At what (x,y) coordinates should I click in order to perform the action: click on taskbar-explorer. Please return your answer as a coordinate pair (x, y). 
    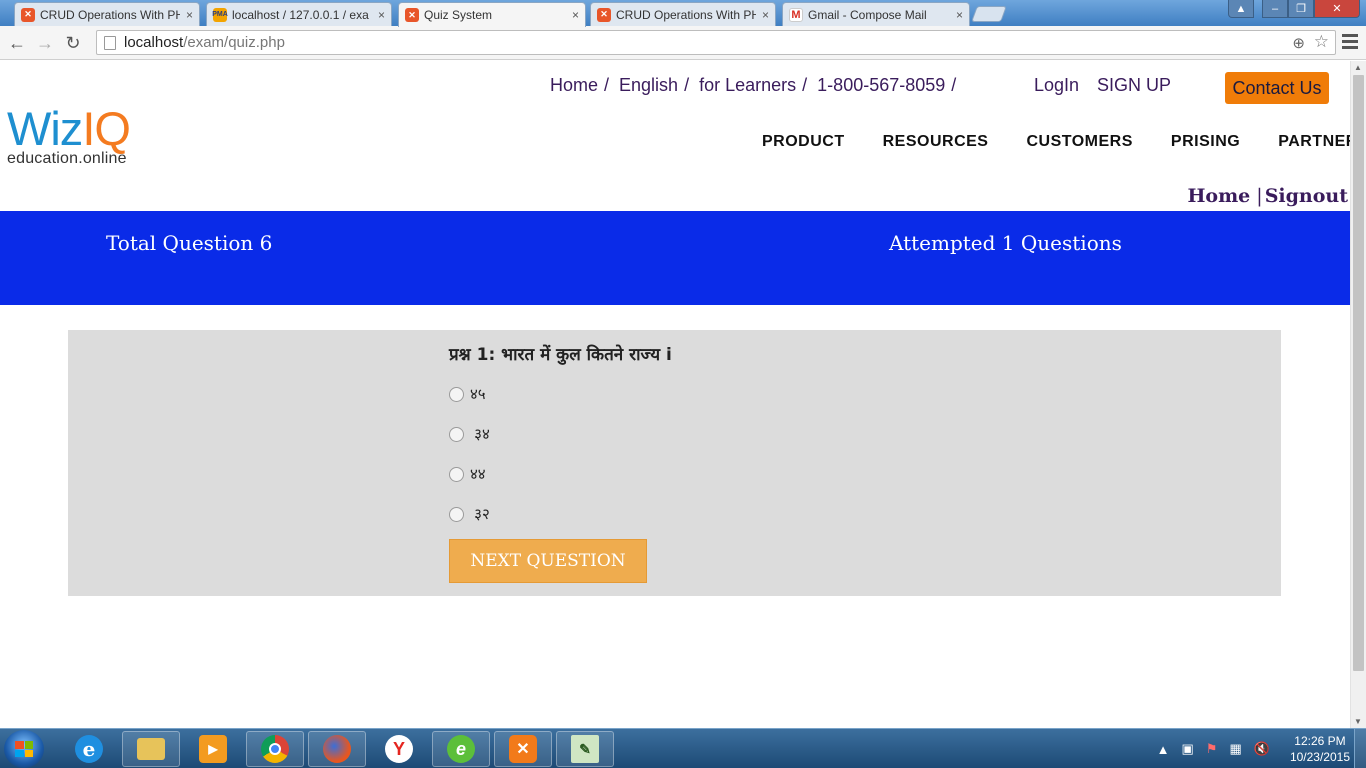
    Looking at the image, I should click on (151, 749).